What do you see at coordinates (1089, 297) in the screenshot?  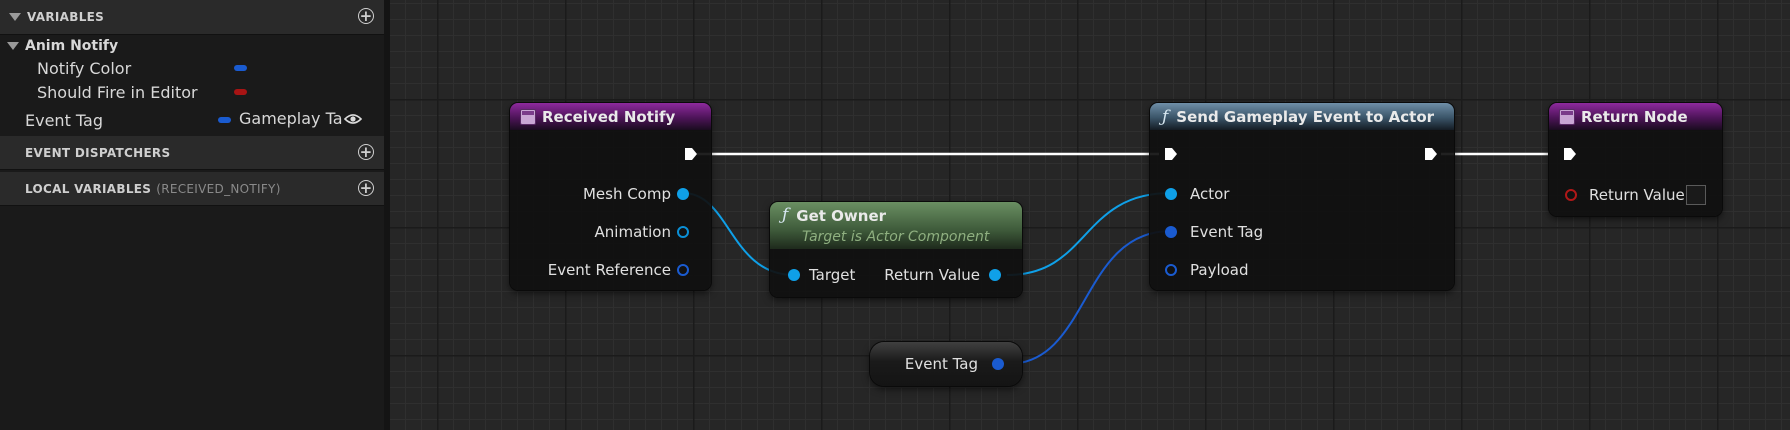 I see `event-tag-to-event-tag-wire` at bounding box center [1089, 297].